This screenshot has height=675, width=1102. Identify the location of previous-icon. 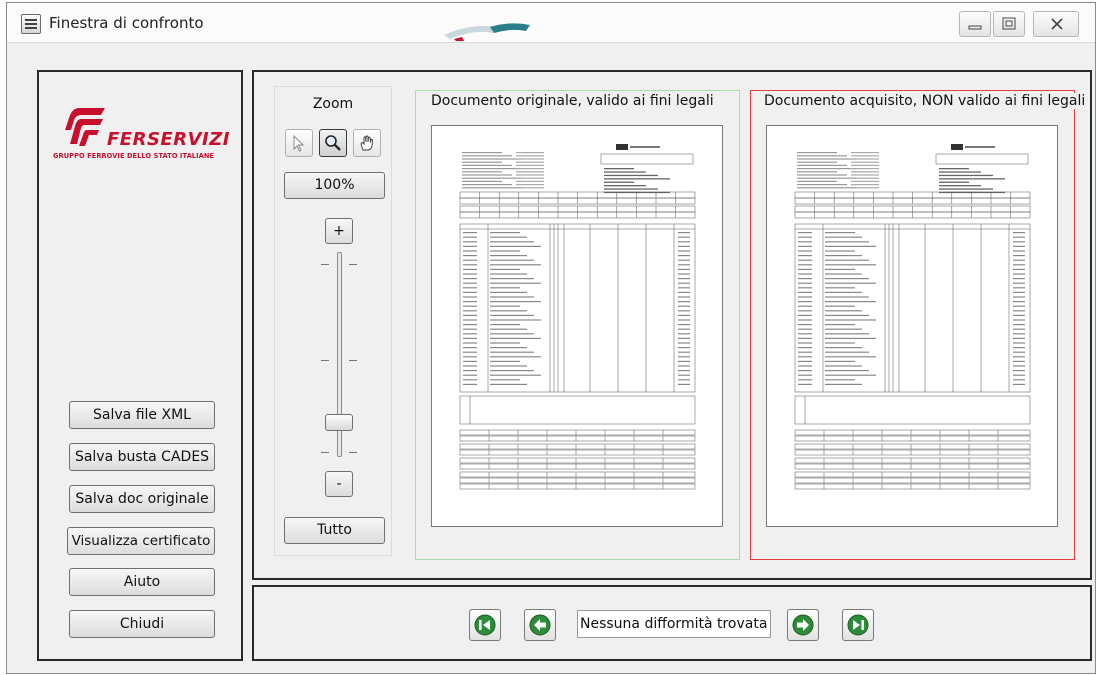
(540, 625).